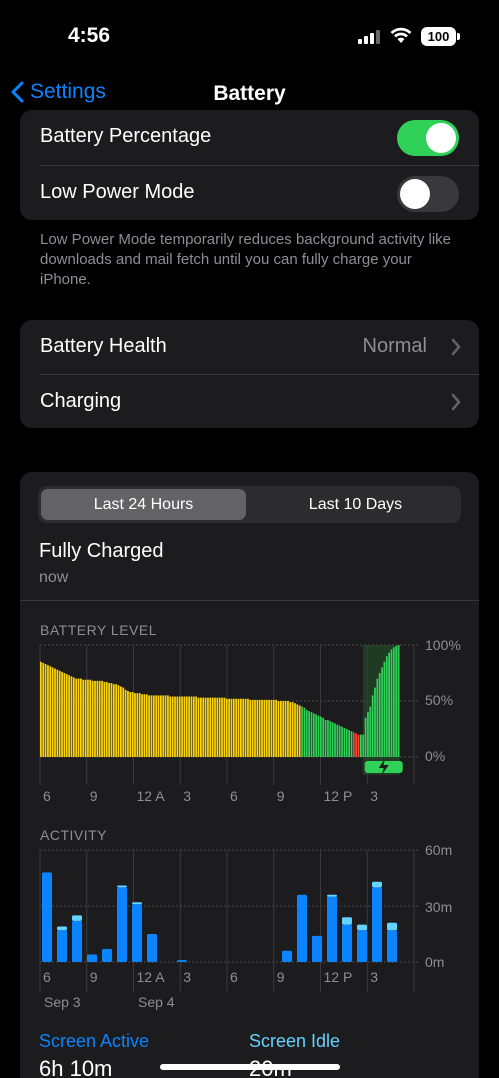  What do you see at coordinates (143, 504) in the screenshot?
I see `tab-last-24-hours: Last 24 Hours` at bounding box center [143, 504].